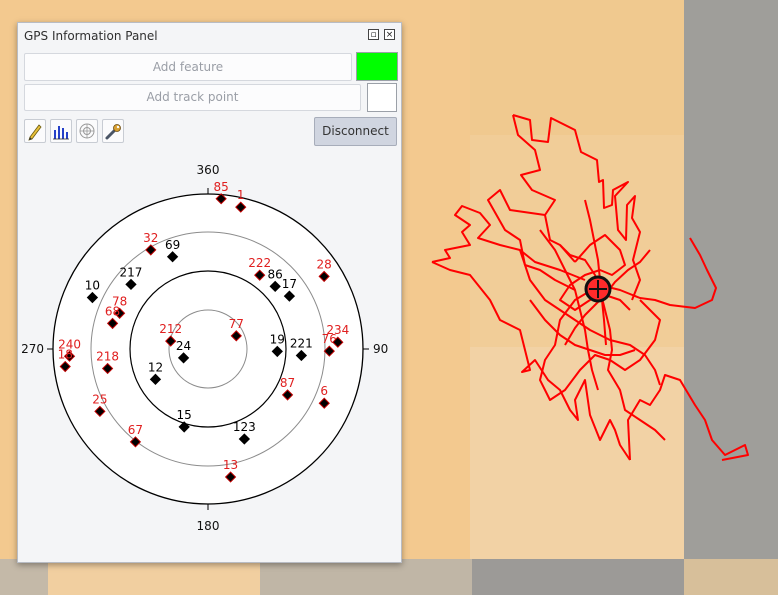 This screenshot has width=778, height=595. What do you see at coordinates (377, 66) in the screenshot?
I see `gps-fix-status-swatch` at bounding box center [377, 66].